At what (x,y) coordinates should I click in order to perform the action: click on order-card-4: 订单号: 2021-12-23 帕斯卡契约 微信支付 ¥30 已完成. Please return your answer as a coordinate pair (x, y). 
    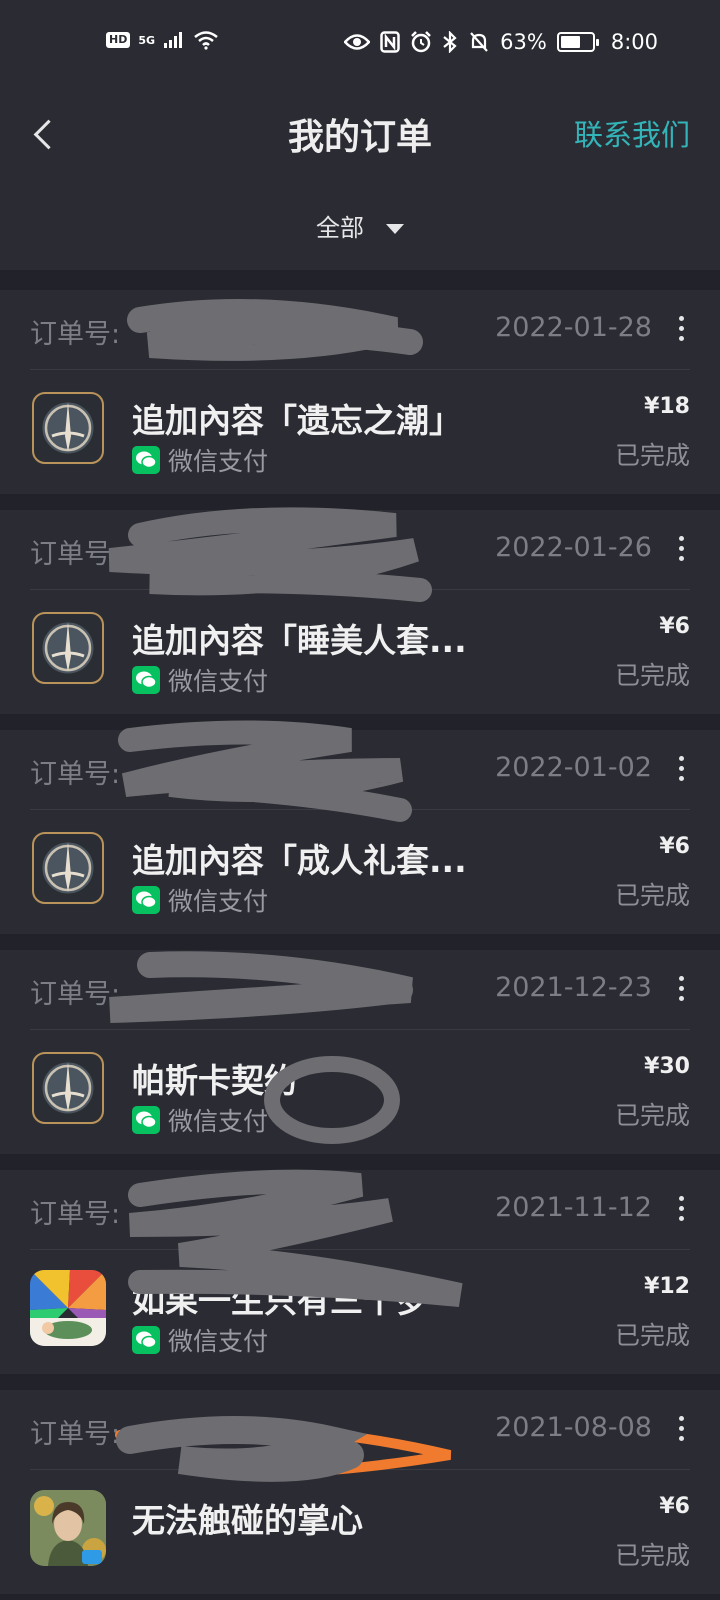
    Looking at the image, I should click on (360, 1052).